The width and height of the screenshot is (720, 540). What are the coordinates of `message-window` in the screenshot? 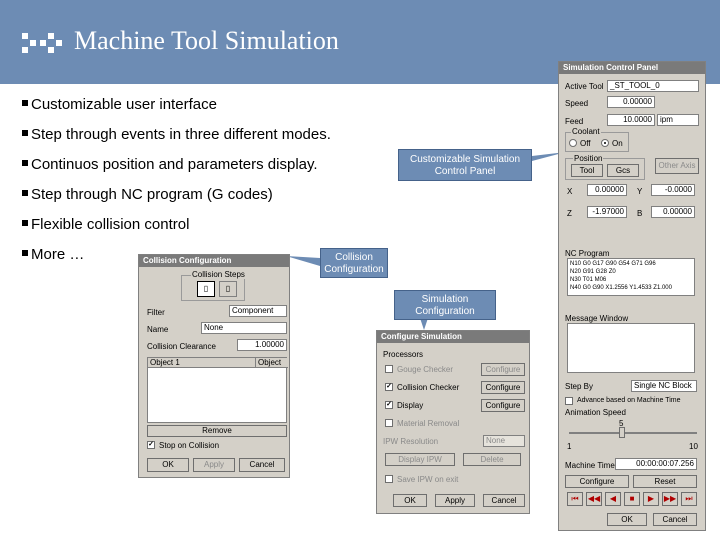 It's located at (631, 348).